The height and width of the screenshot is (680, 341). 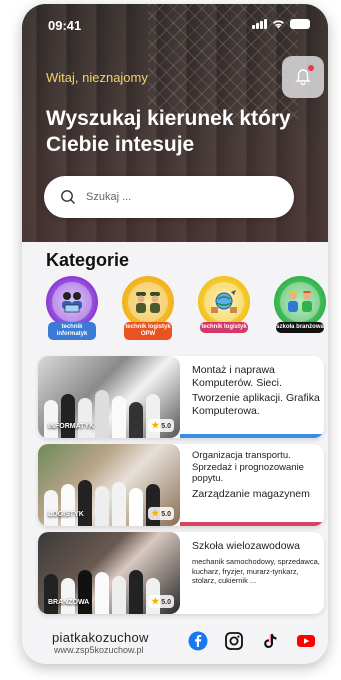 I want to click on status-icons, so click(x=281, y=24).